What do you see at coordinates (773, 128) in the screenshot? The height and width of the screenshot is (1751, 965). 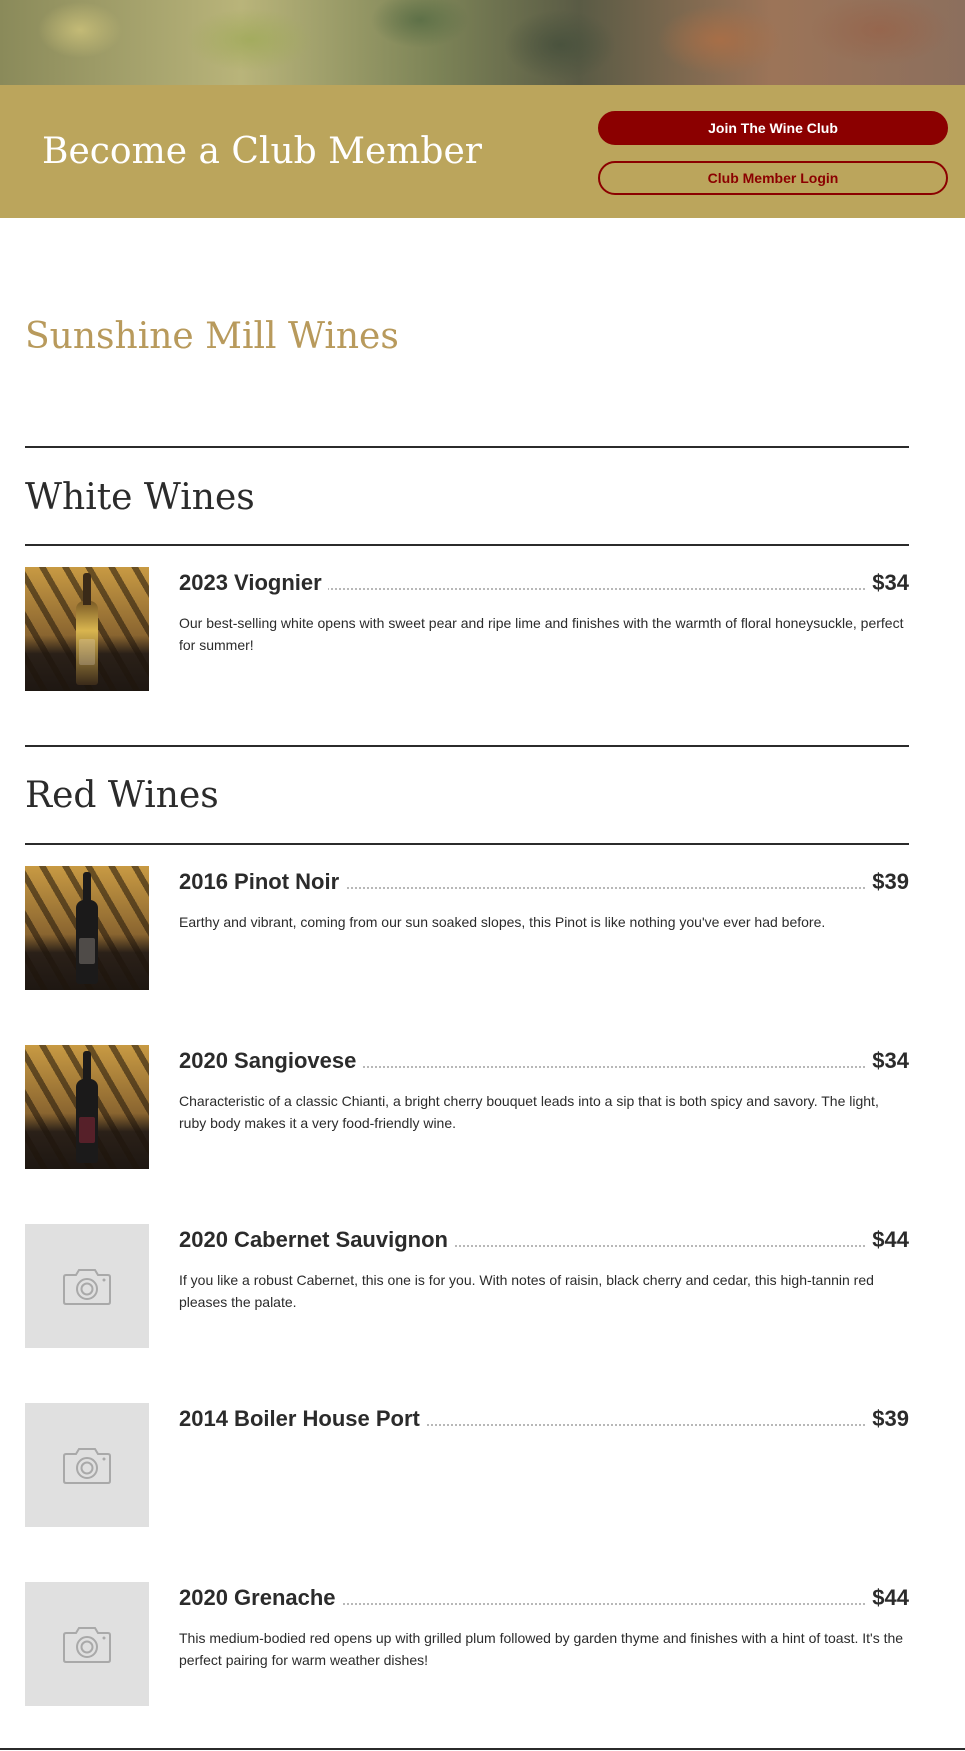 I see `join-wine-club-button: Join The Wine Club` at bounding box center [773, 128].